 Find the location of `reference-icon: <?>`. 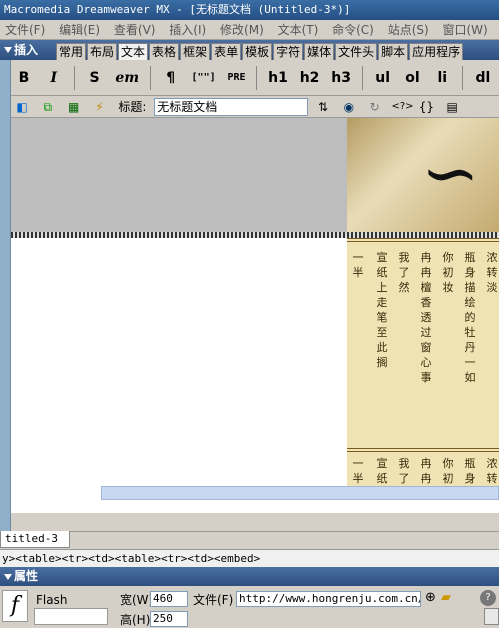

reference-icon: <?> is located at coordinates (403, 107).